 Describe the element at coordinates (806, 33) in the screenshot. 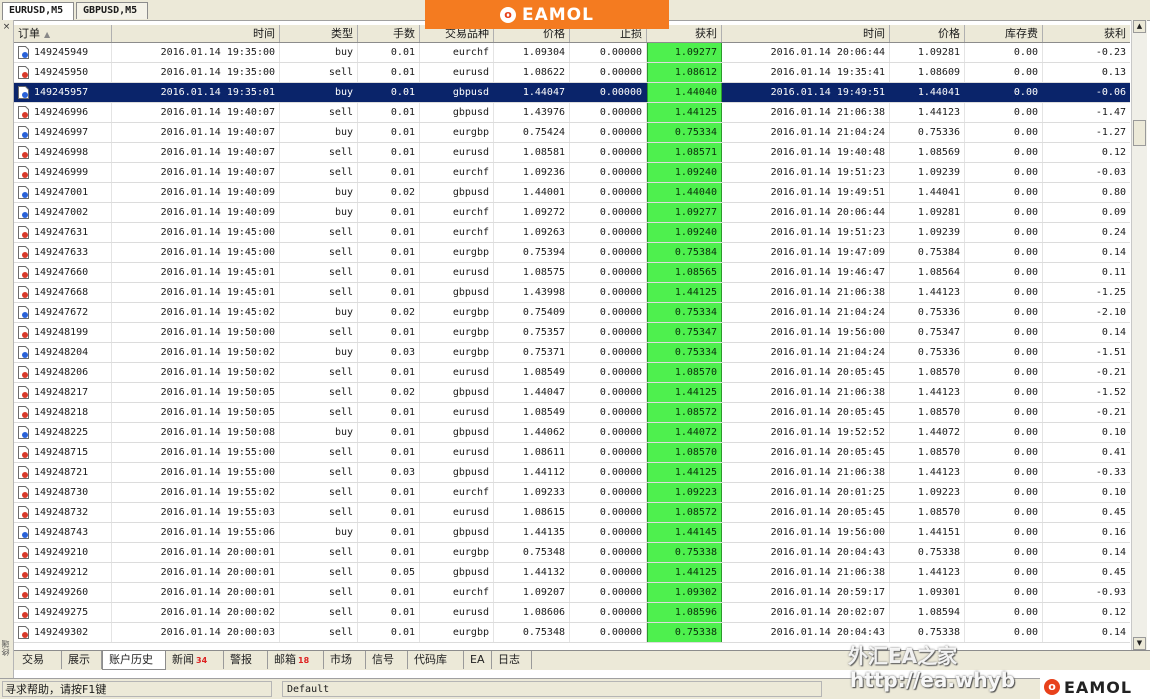

I see `column-header-close-time: 时间` at that location.